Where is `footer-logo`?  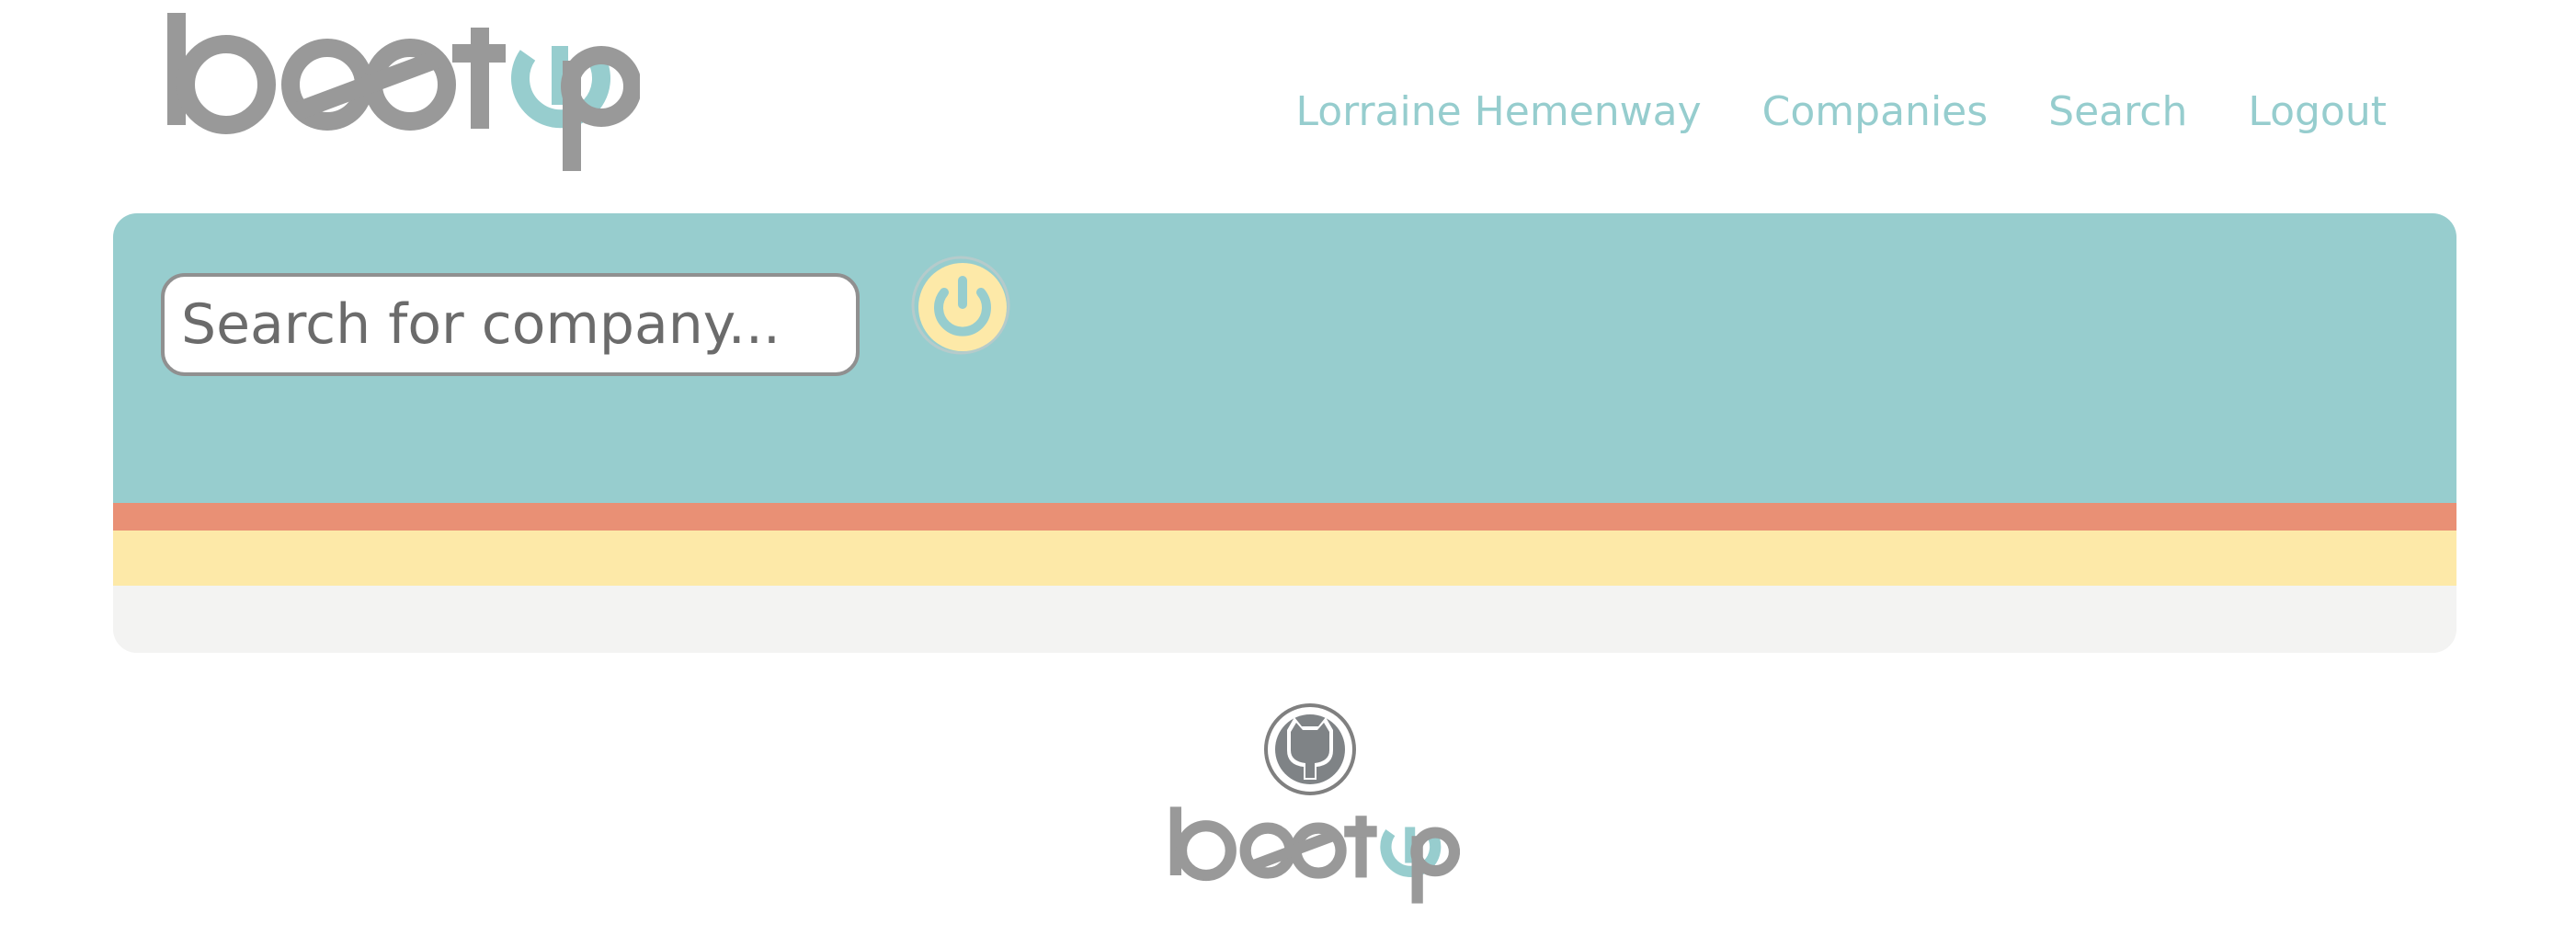
footer-logo is located at coordinates (1313, 855).